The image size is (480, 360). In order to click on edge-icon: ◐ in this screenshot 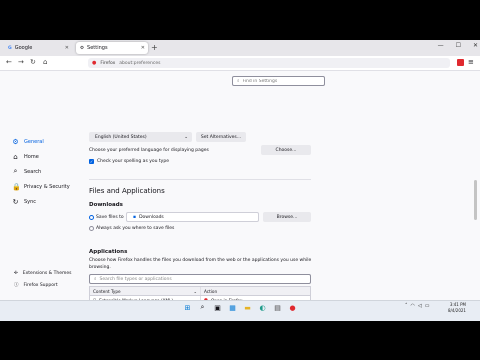, I will do `click(262, 307)`.